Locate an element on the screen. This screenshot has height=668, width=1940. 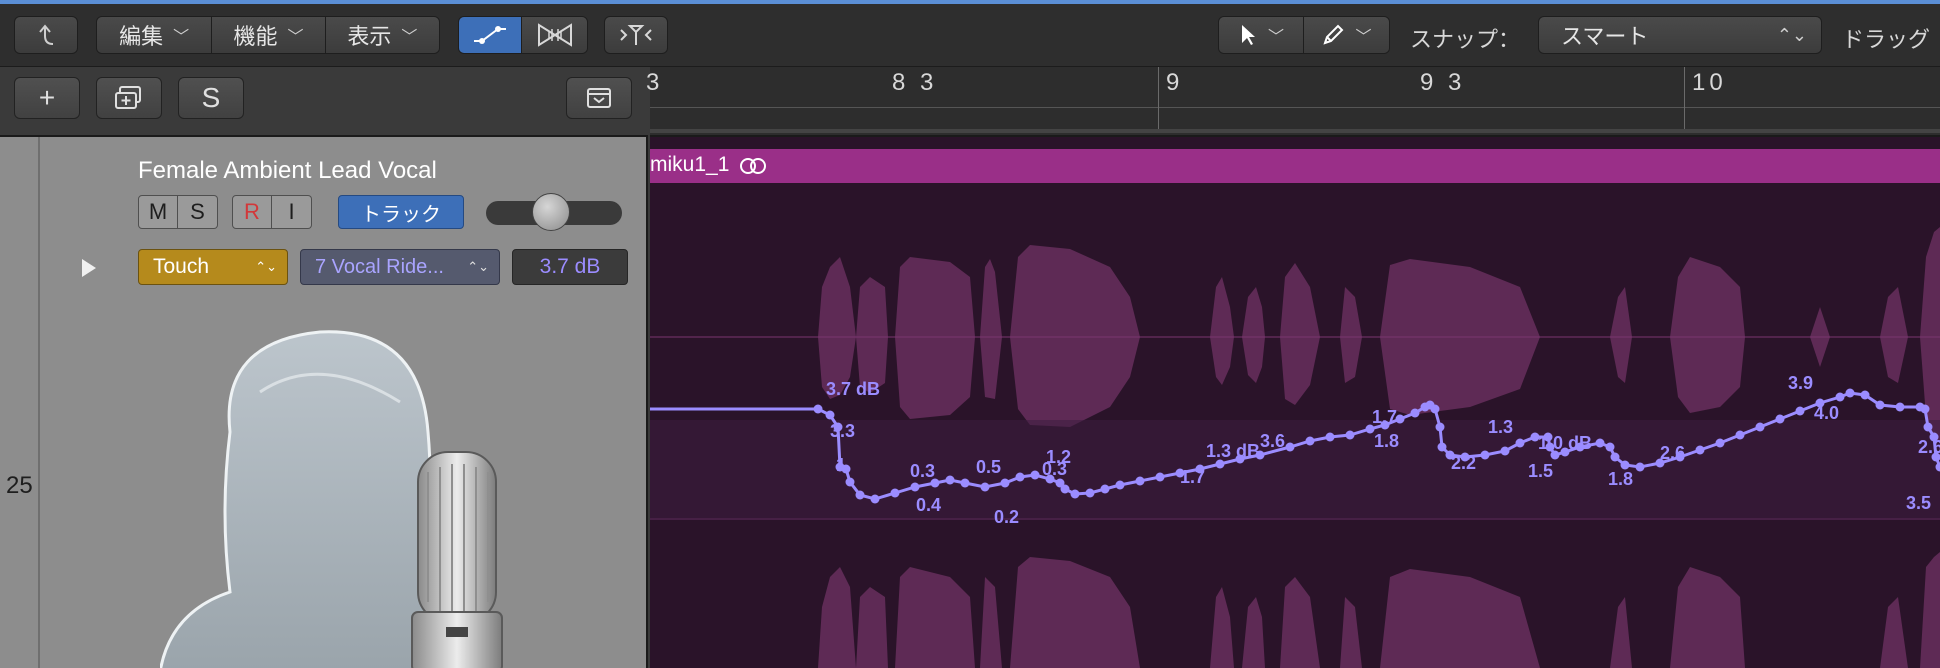
timeline-ruler: 3 8 3 9 9 3 10 is located at coordinates (1293, 102).